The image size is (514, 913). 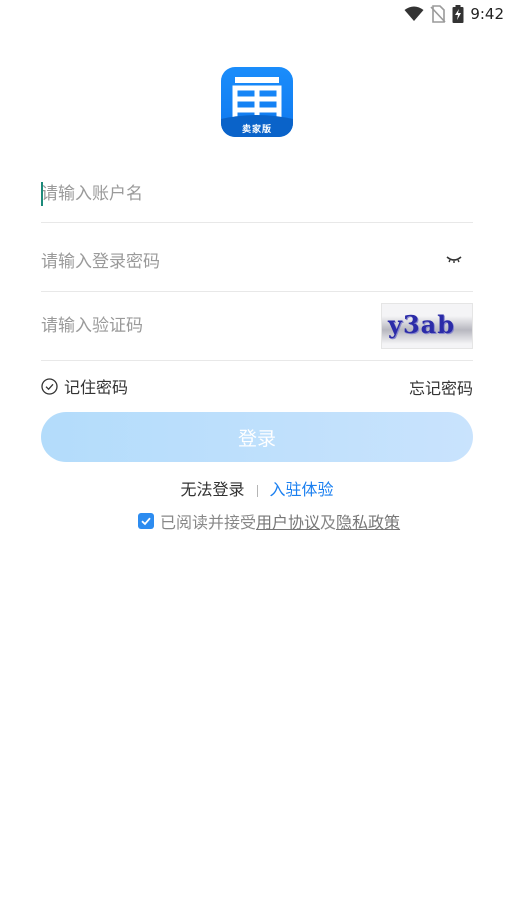 I want to click on captcha-image: y3ab, so click(x=427, y=326).